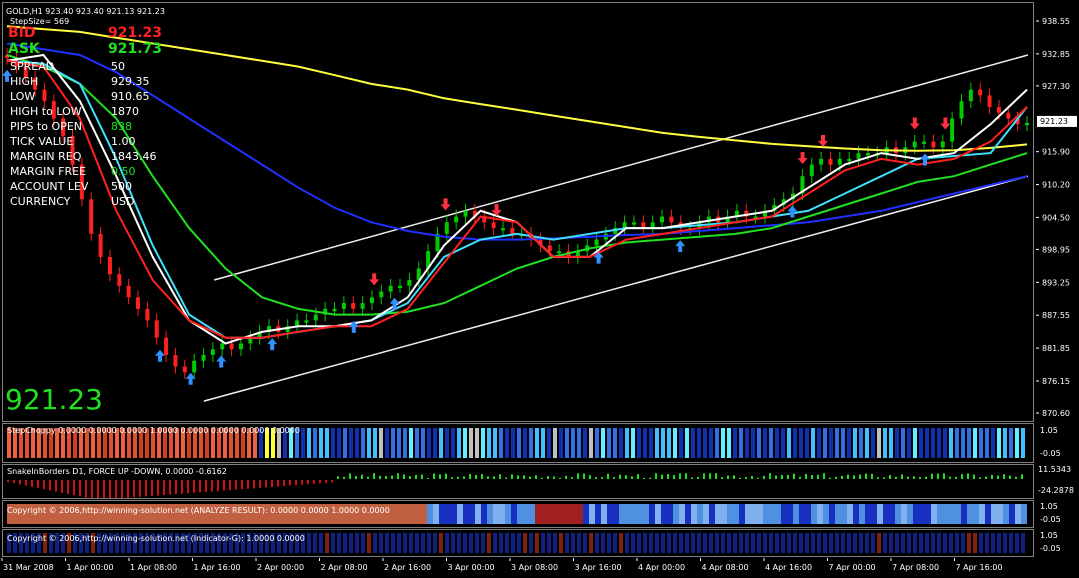 The height and width of the screenshot is (578, 1079). What do you see at coordinates (24, 49) in the screenshot?
I see `ask-label: ASK` at bounding box center [24, 49].